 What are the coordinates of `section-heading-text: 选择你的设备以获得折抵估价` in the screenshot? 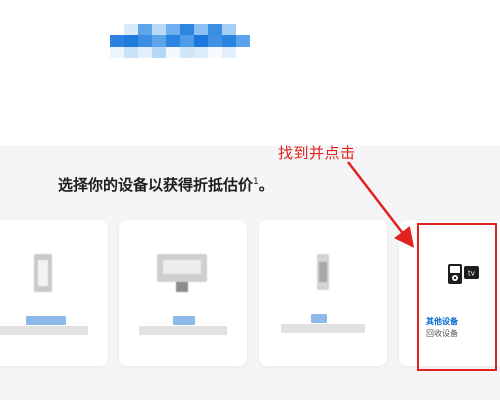 It's located at (156, 185).